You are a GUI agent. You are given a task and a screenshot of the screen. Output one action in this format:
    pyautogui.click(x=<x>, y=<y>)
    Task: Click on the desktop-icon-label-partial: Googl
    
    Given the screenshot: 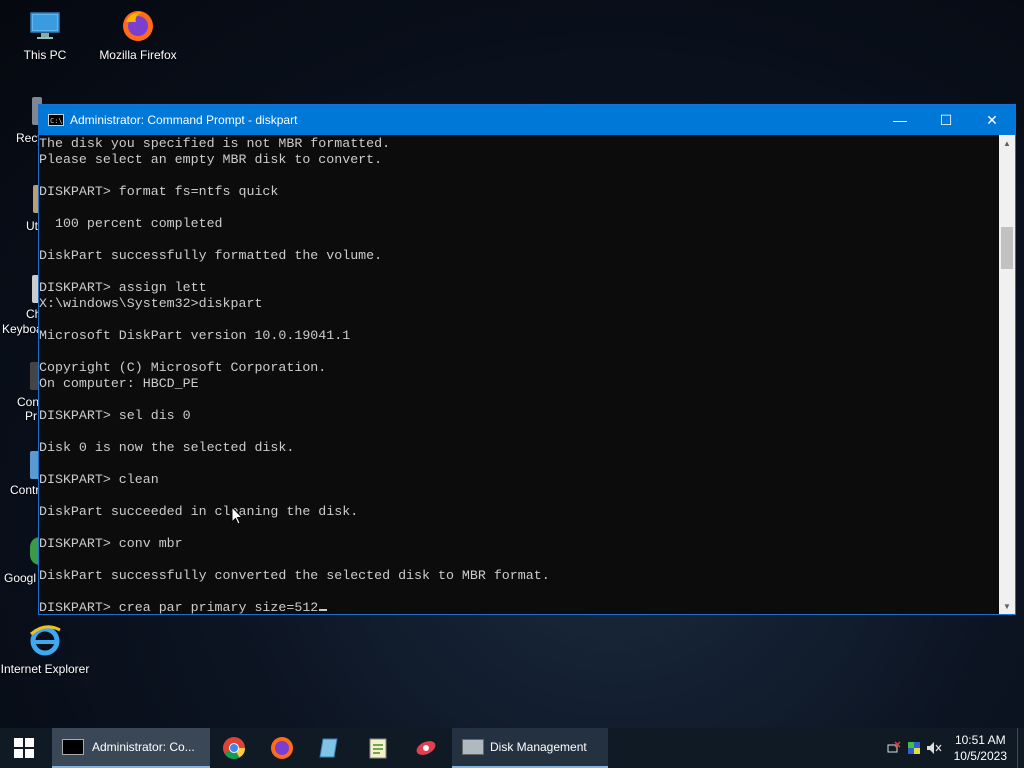 What is the action you would take?
    pyautogui.click(x=20, y=578)
    